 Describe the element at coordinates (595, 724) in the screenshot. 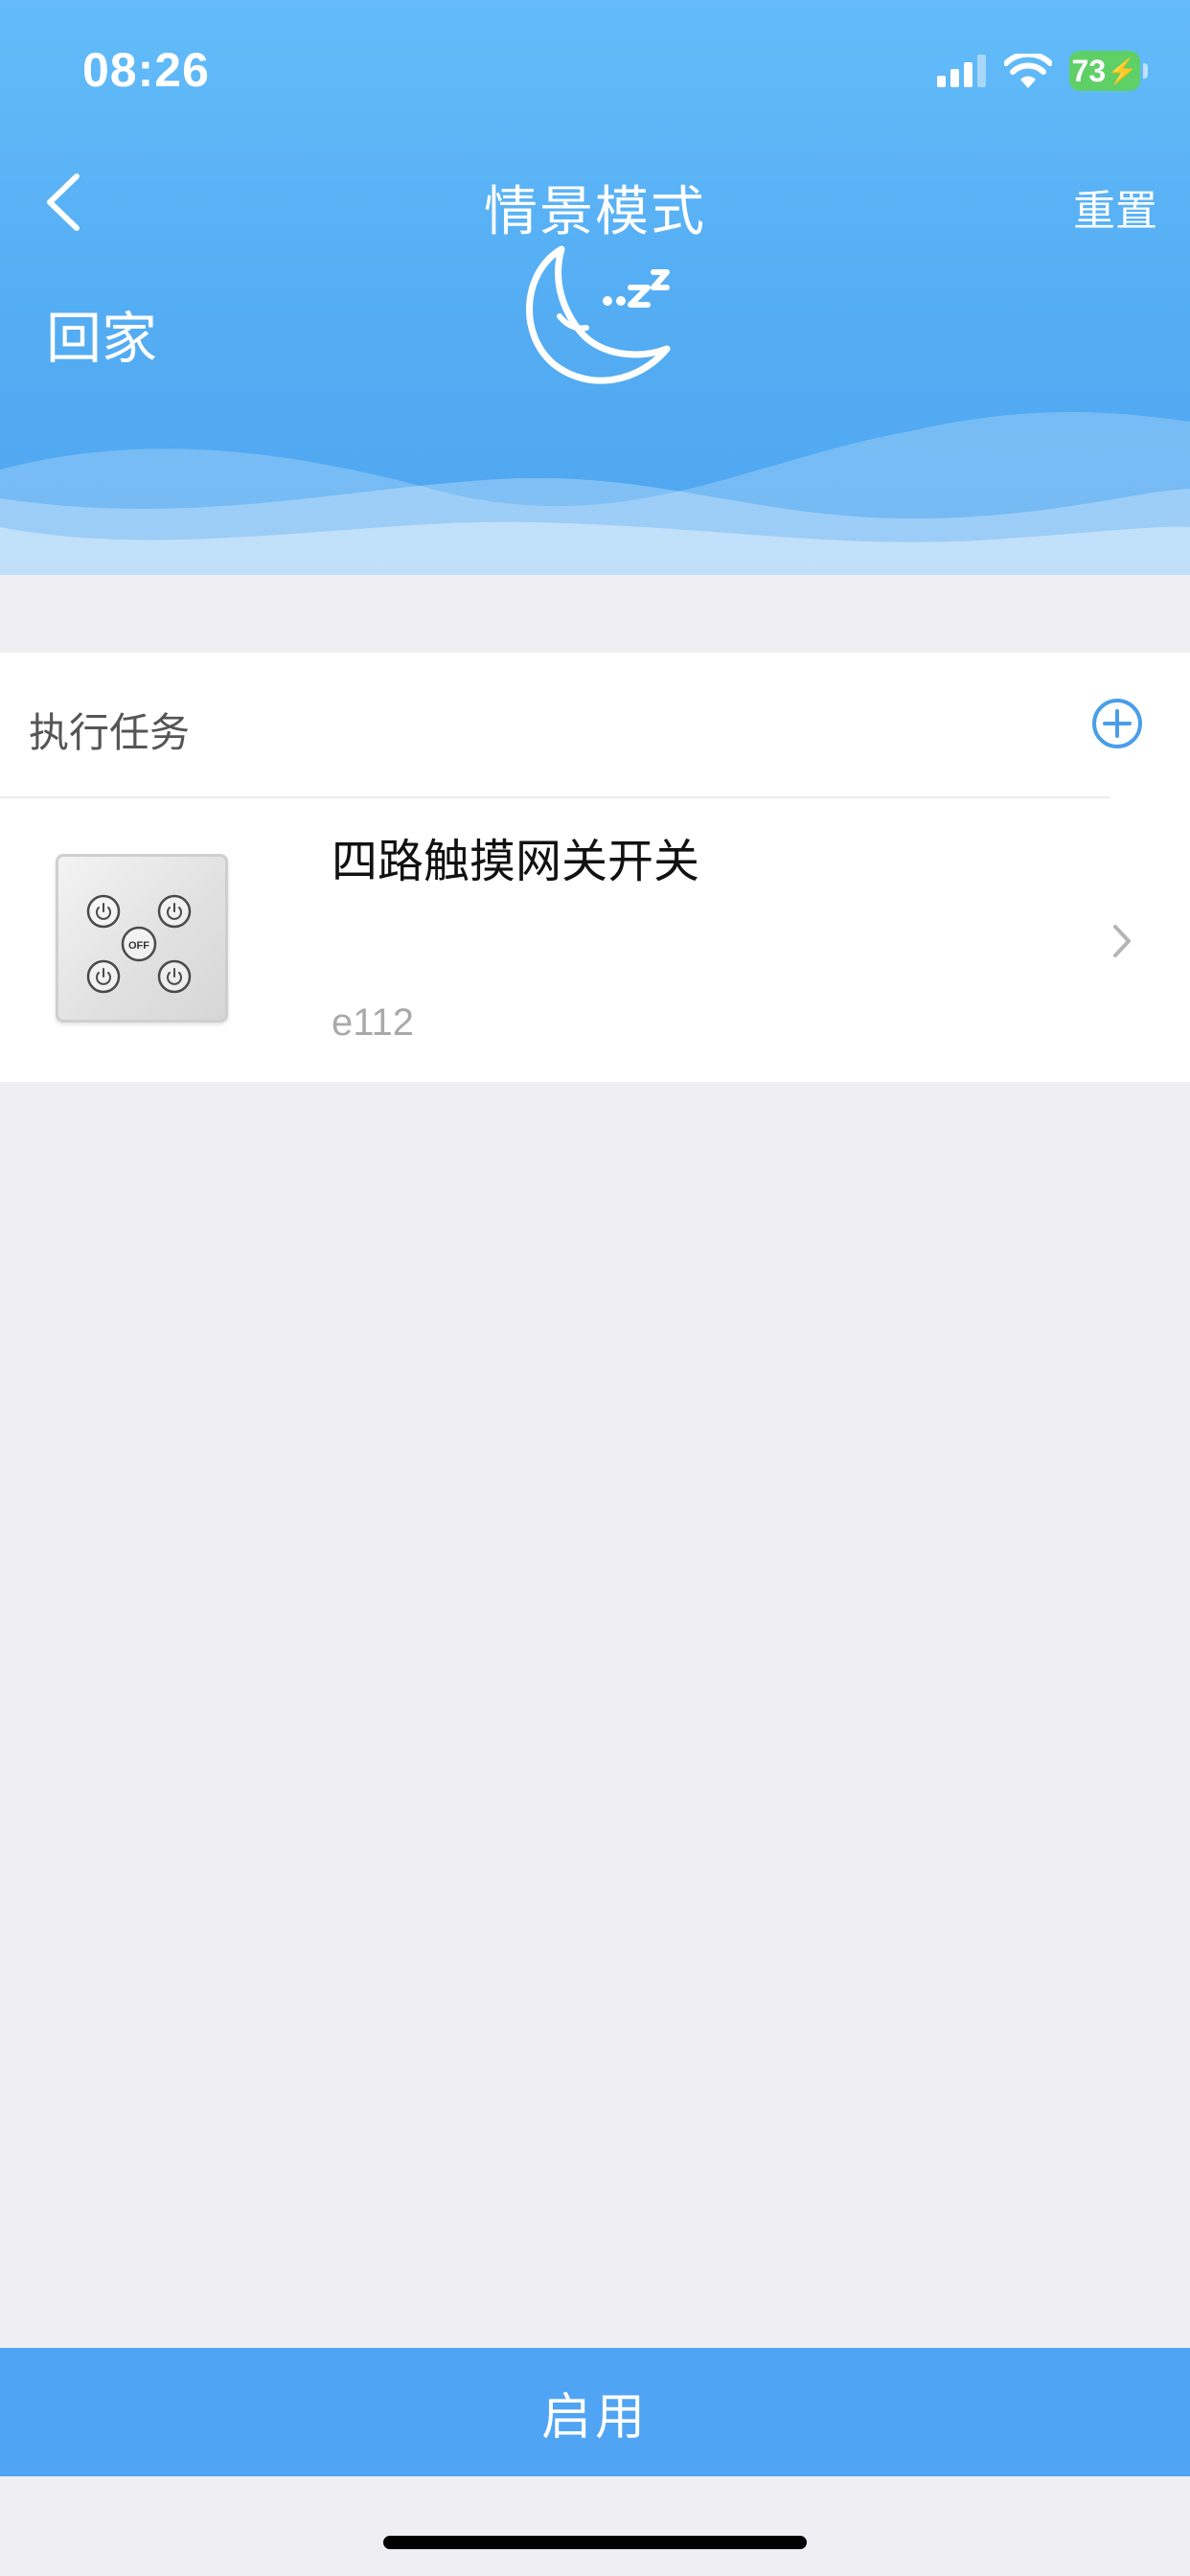

I see `task-section-header: 执行任务` at that location.